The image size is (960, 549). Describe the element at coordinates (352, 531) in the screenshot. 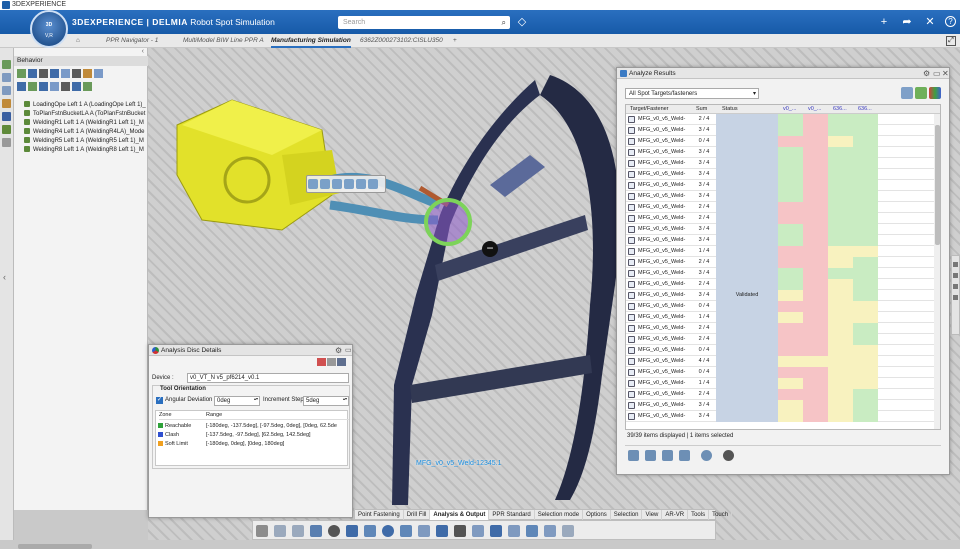

I see `book-icon` at that location.